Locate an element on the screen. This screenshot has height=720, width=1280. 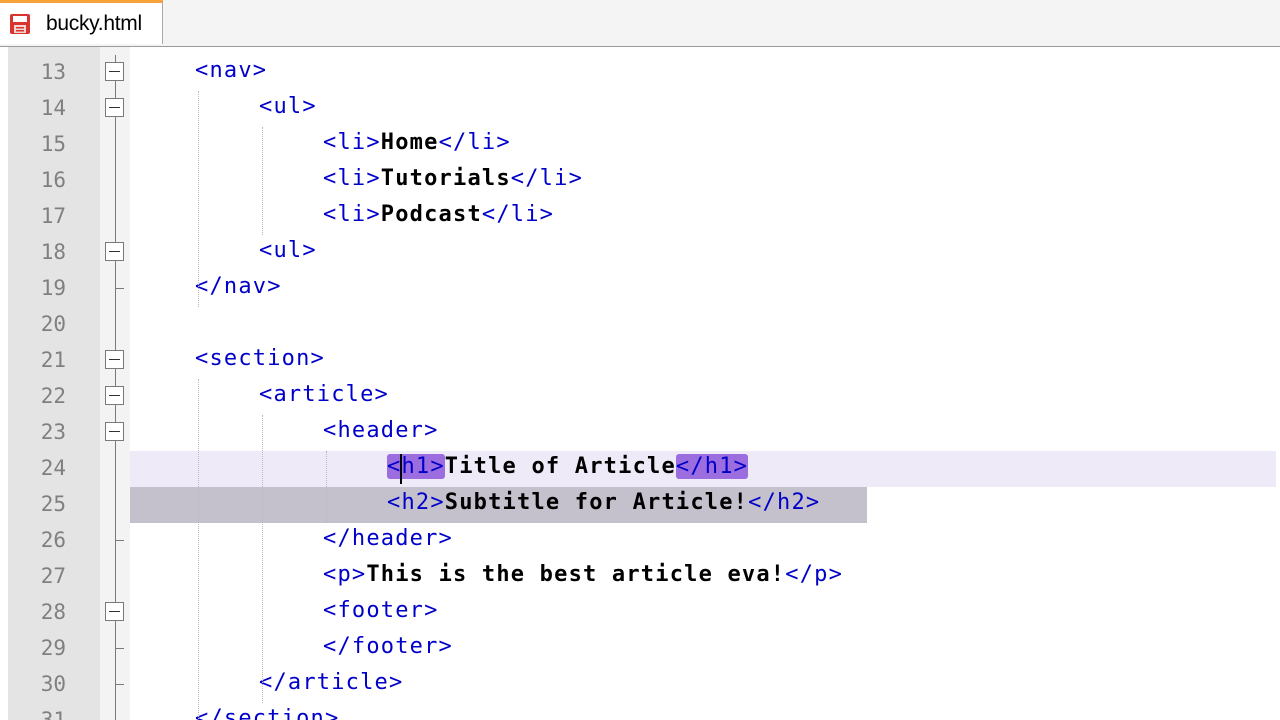
html-tag-token: <nav> is located at coordinates (231, 70).